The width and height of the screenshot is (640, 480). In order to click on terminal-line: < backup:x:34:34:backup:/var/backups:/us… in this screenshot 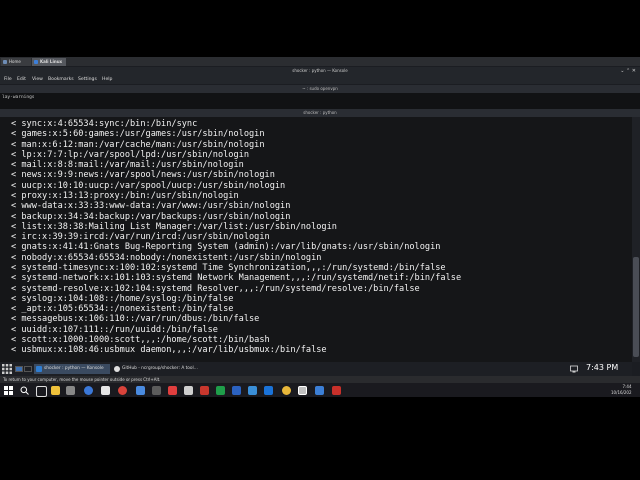, I will do `click(151, 216)`.